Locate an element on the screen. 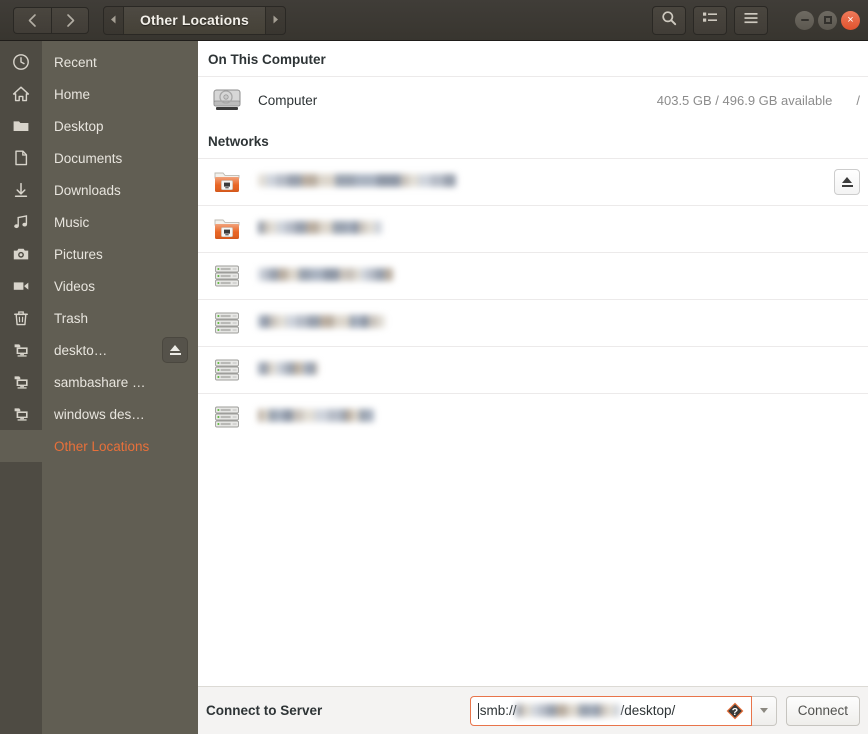 The width and height of the screenshot is (868, 734). server-address-group: smb:// /desktop/ ? Connect is located at coordinates (664, 710).